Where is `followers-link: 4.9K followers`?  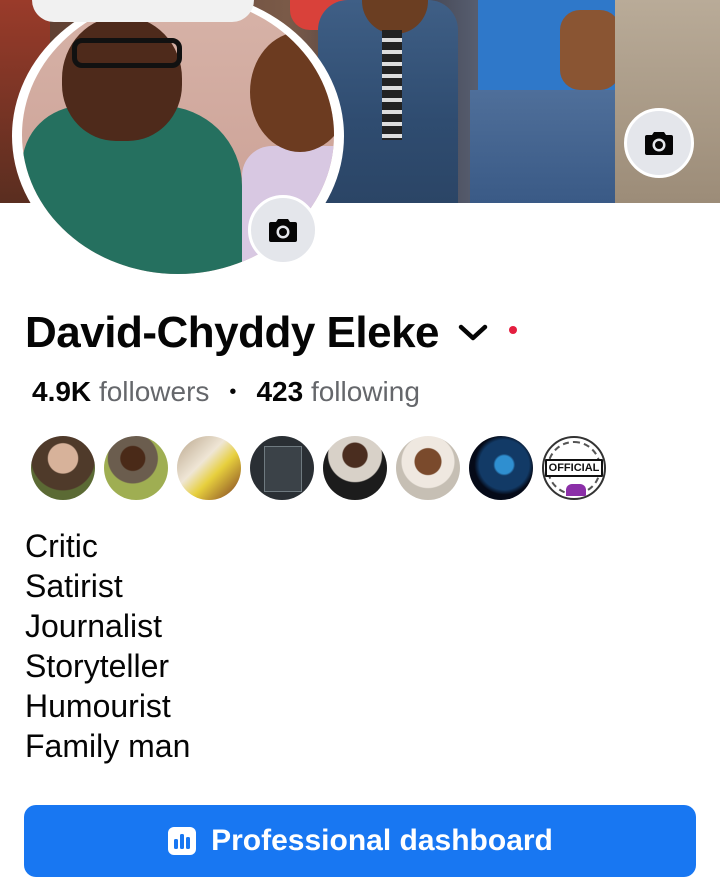 followers-link: 4.9K followers is located at coordinates (120, 392).